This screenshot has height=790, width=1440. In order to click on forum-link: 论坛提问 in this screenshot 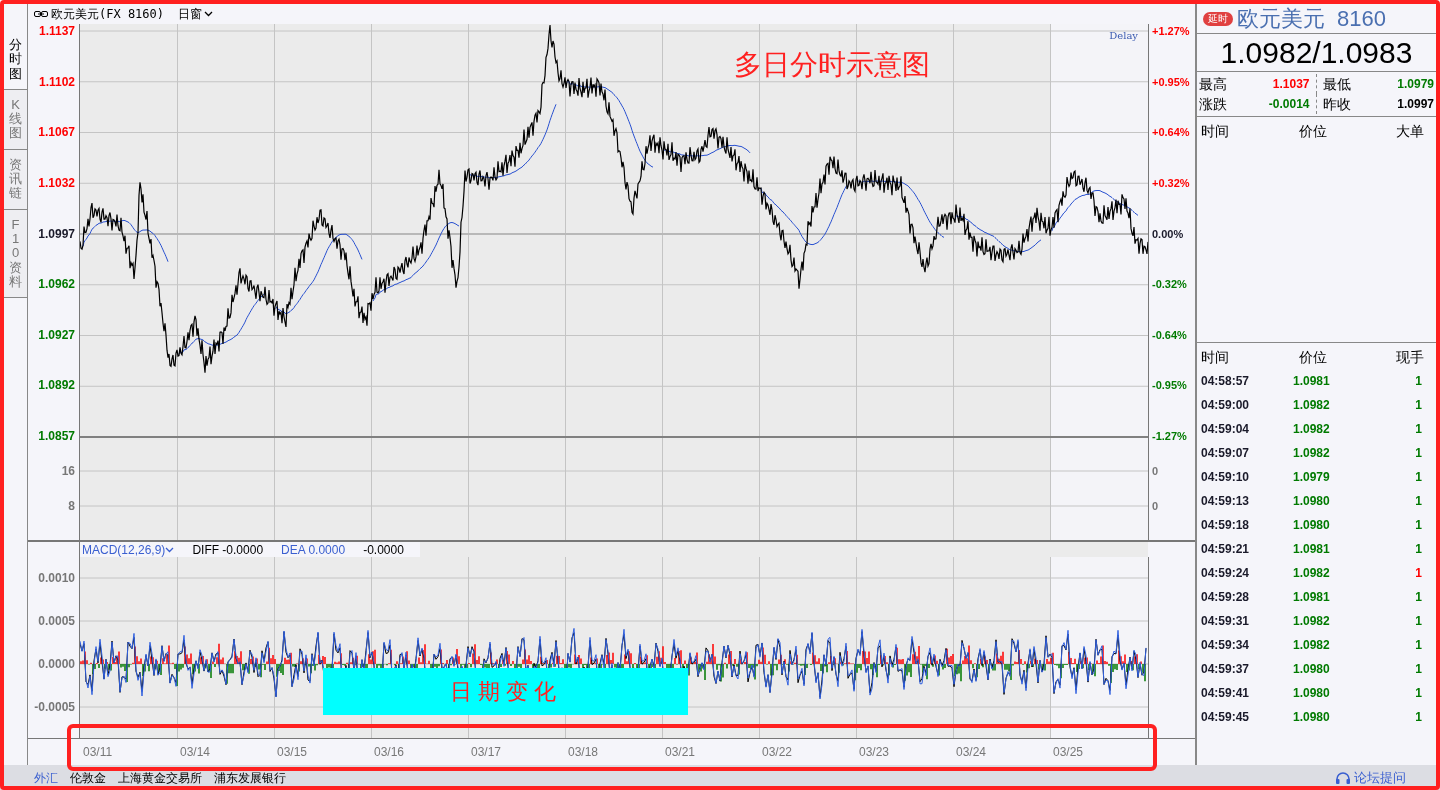, I will do `click(1370, 777)`.